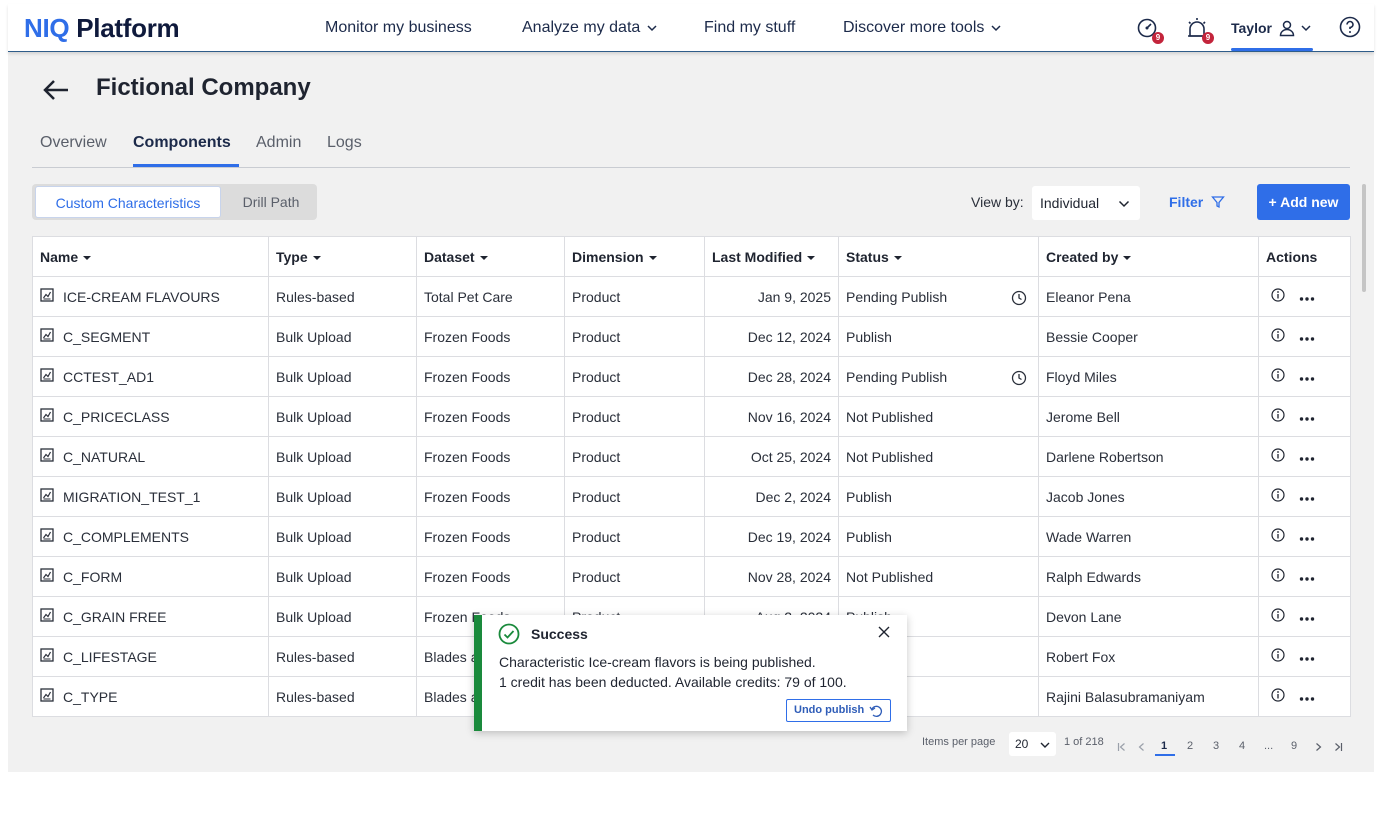  What do you see at coordinates (102, 28) in the screenshot?
I see `niq-logo: NIQ Platform` at bounding box center [102, 28].